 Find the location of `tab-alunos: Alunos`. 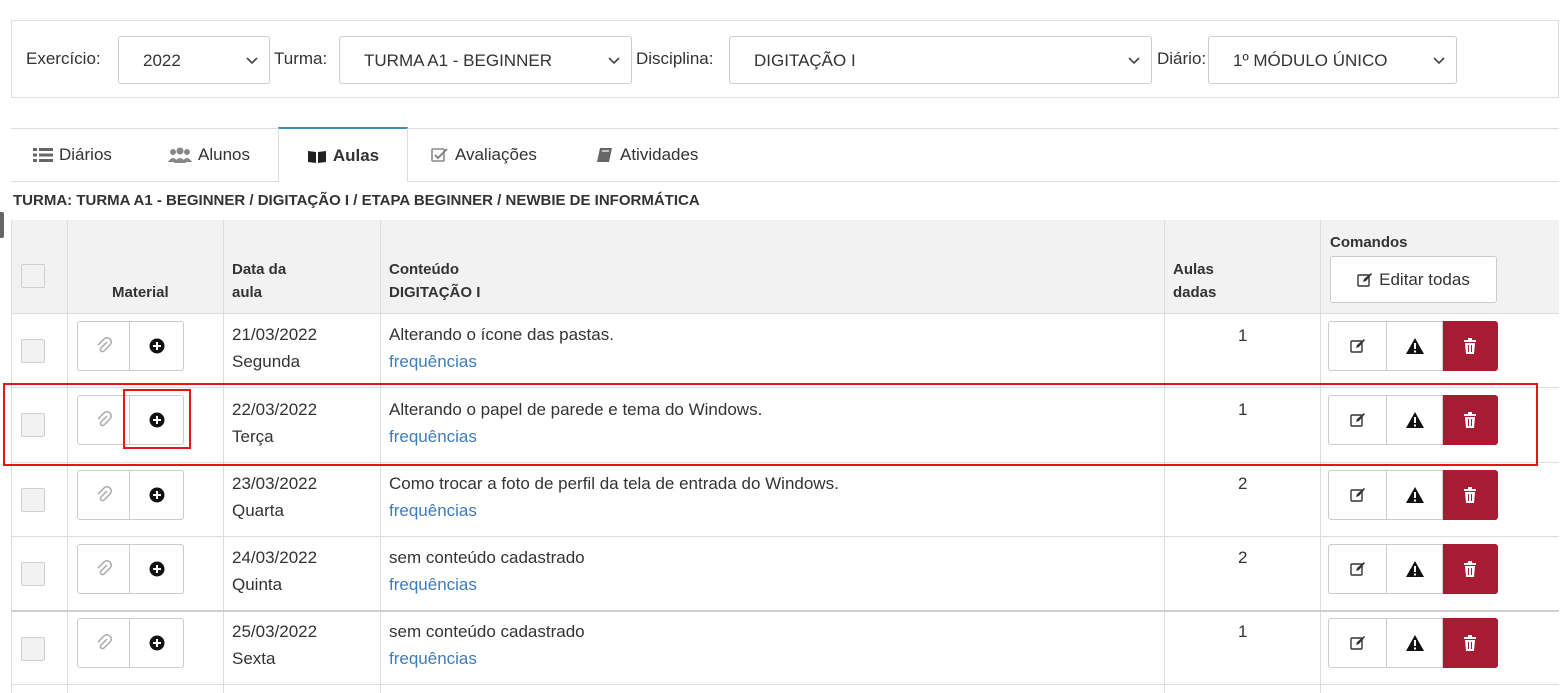

tab-alunos: Alunos is located at coordinates (209, 155).